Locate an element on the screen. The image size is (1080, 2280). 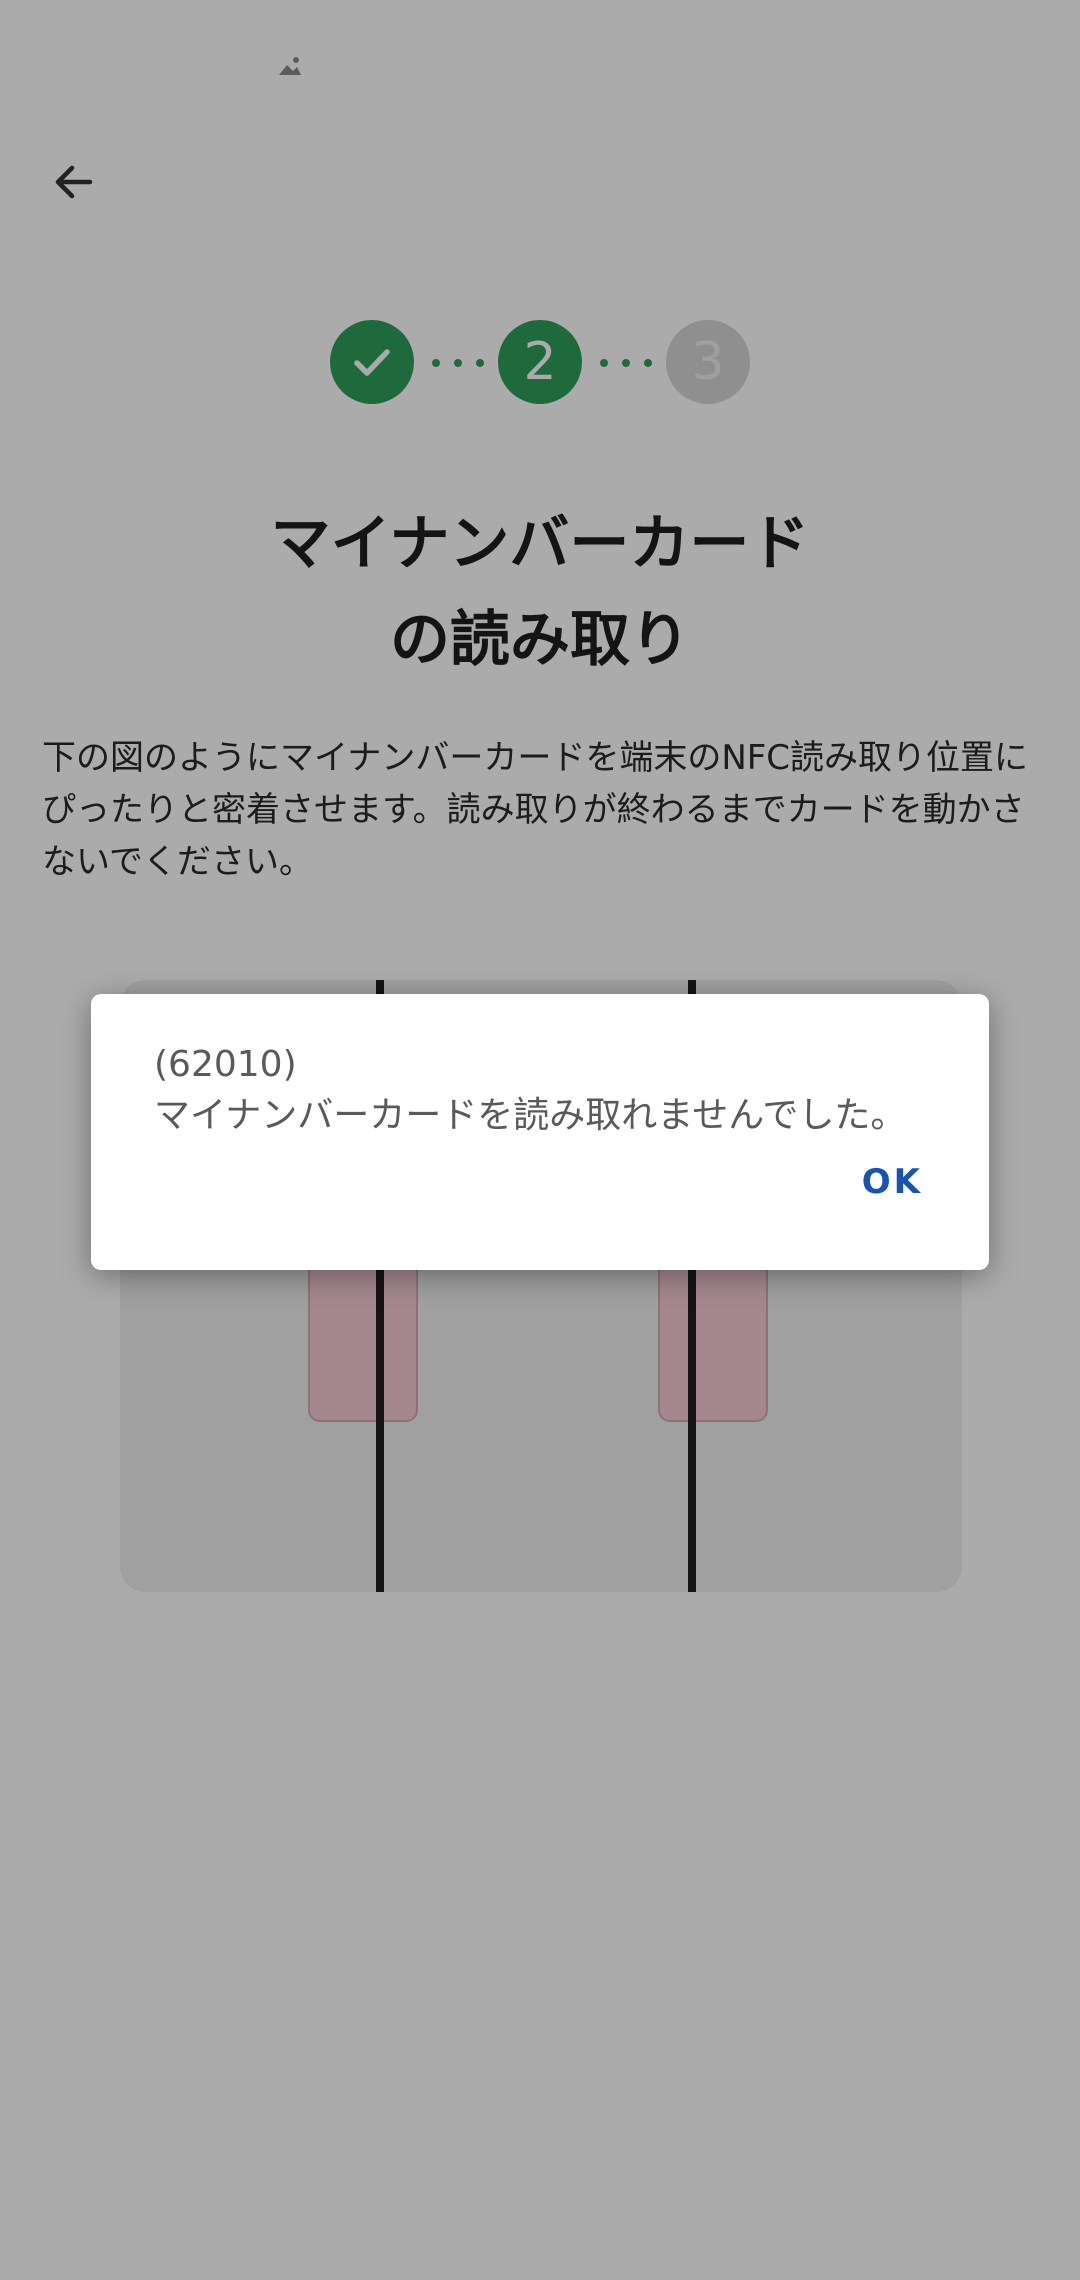
ok-button: OK is located at coordinates (892, 1182).